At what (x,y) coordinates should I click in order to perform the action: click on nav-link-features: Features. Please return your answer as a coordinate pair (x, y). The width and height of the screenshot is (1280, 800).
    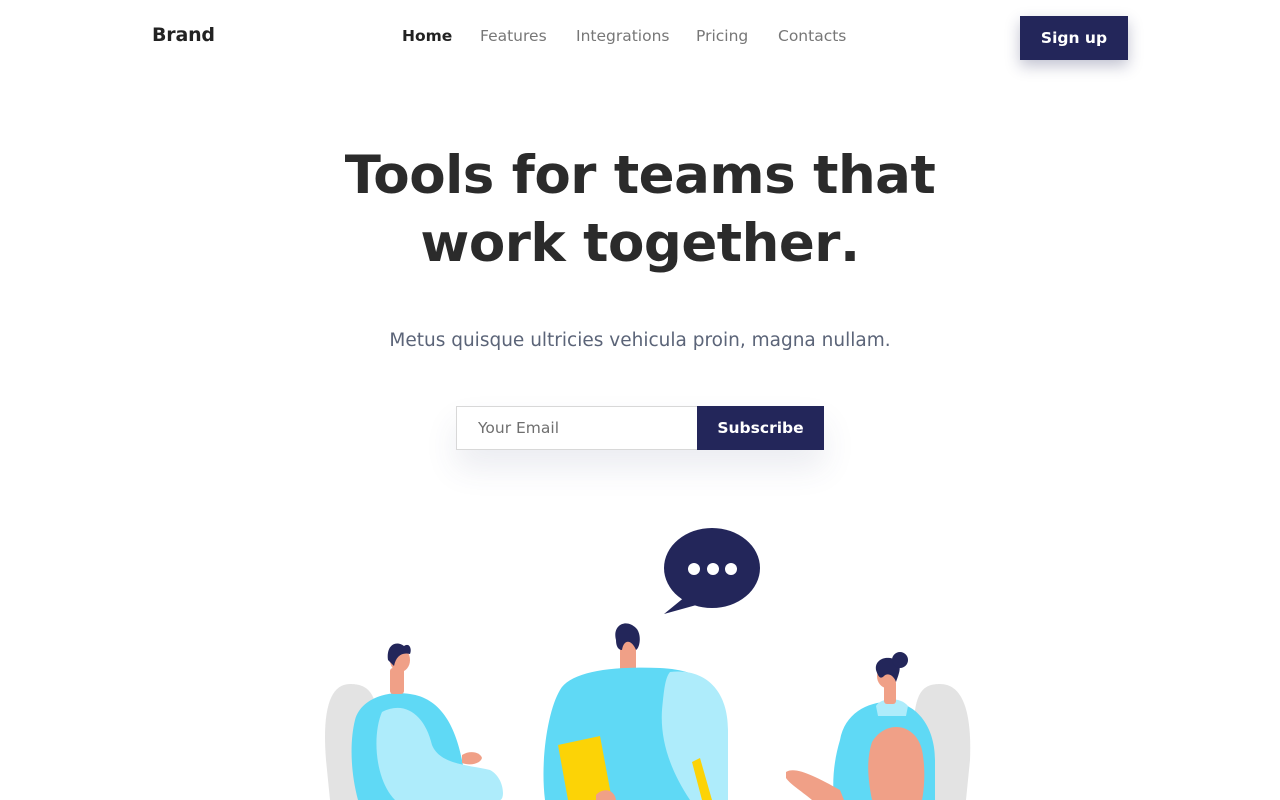
    Looking at the image, I should click on (513, 36).